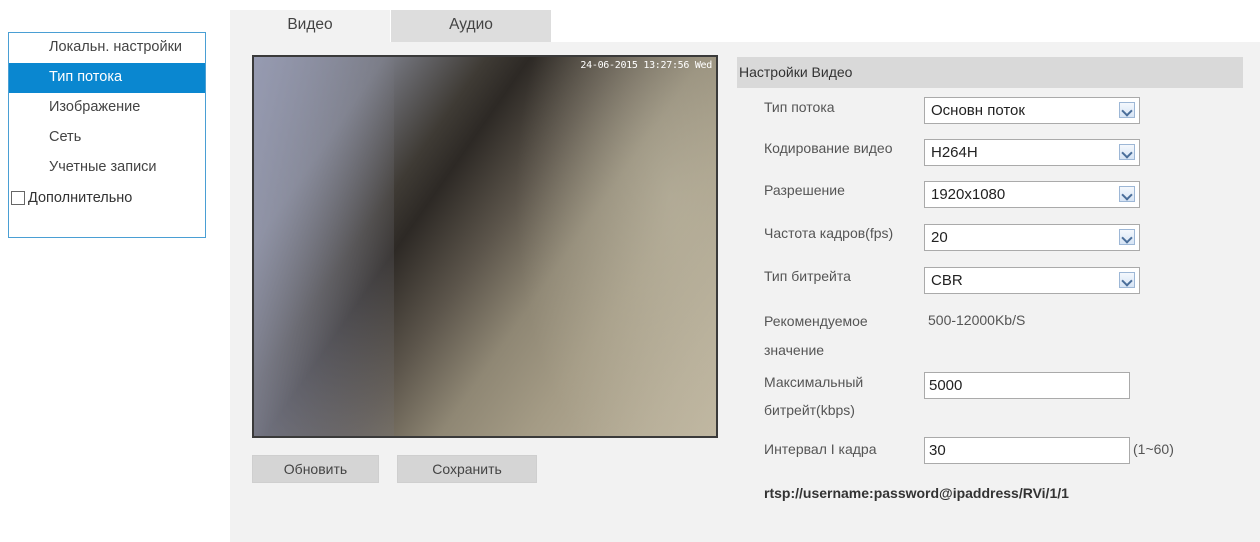 The image size is (1260, 542). Describe the element at coordinates (799, 107) in the screenshot. I see `stream-type-label: Тип потока` at that location.